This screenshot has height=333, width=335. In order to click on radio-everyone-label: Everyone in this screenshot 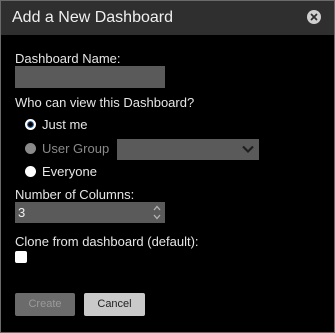, I will do `click(69, 171)`.